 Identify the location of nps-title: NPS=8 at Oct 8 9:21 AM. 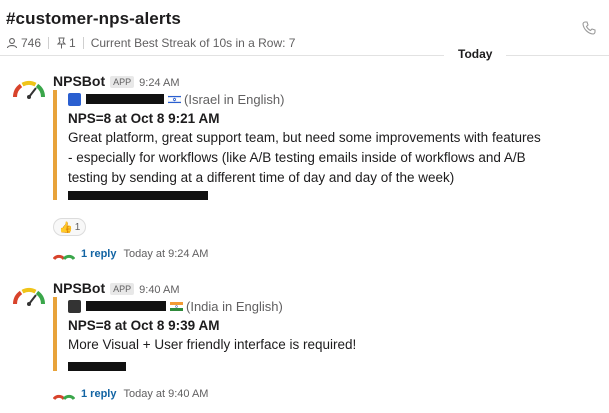
(144, 118).